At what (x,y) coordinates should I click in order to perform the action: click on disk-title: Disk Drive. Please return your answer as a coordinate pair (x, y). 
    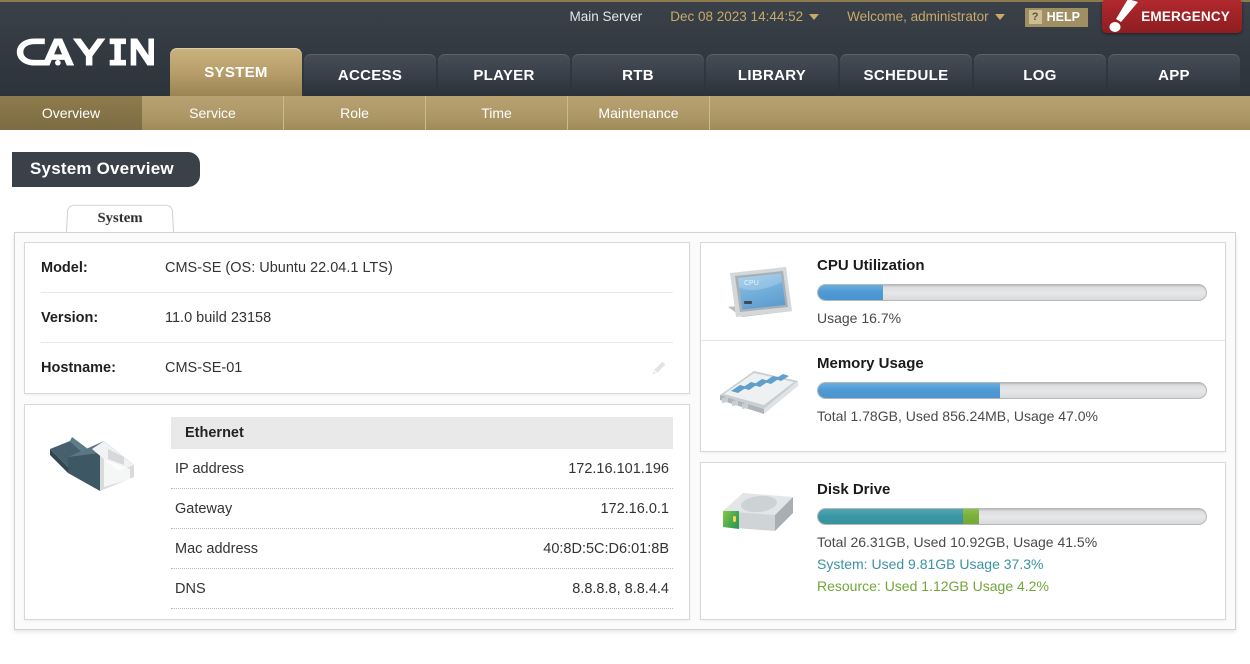
    Looking at the image, I should click on (854, 489).